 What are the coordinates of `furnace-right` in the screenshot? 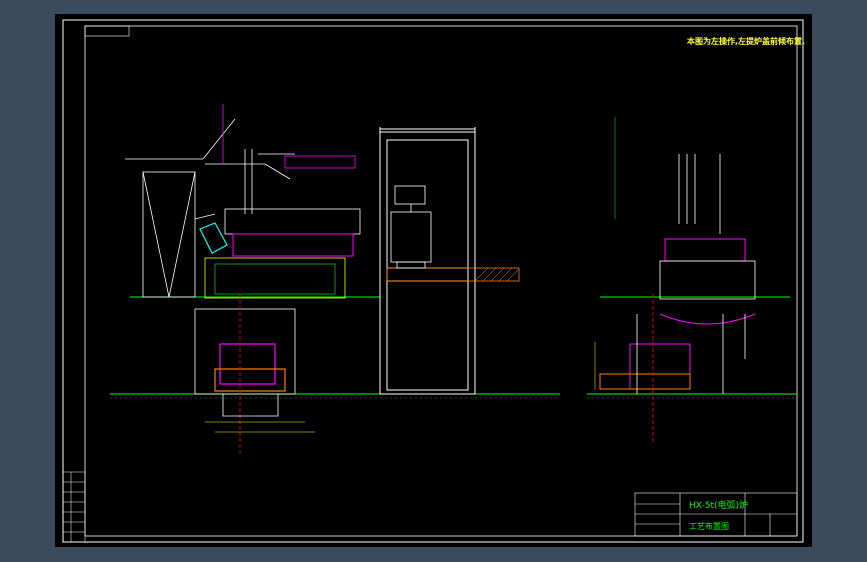 It's located at (677, 299).